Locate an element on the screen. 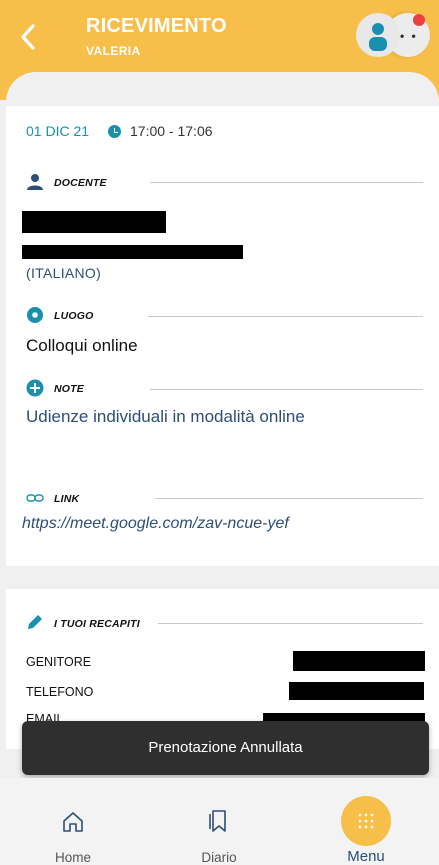 The height and width of the screenshot is (865, 439). chevron-left-icon is located at coordinates (28, 37).